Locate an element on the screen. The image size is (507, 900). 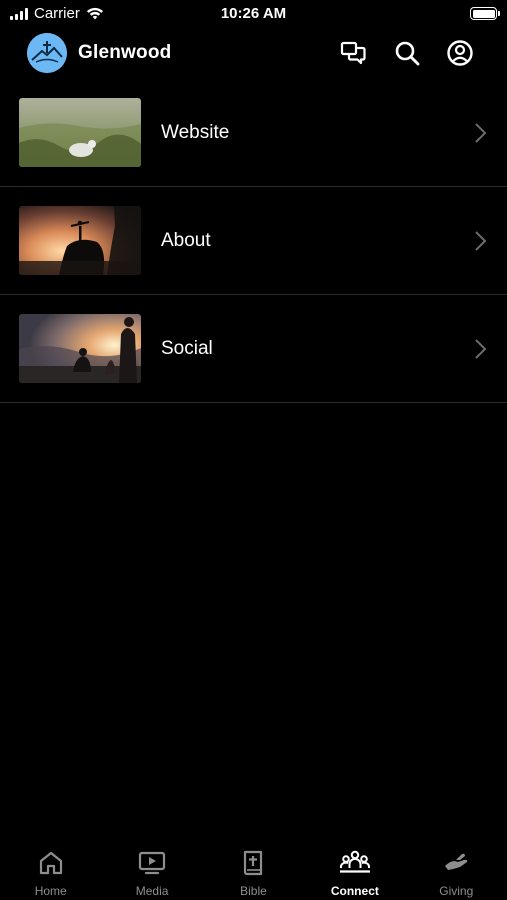
tab-label: Media is located at coordinates (152, 891).